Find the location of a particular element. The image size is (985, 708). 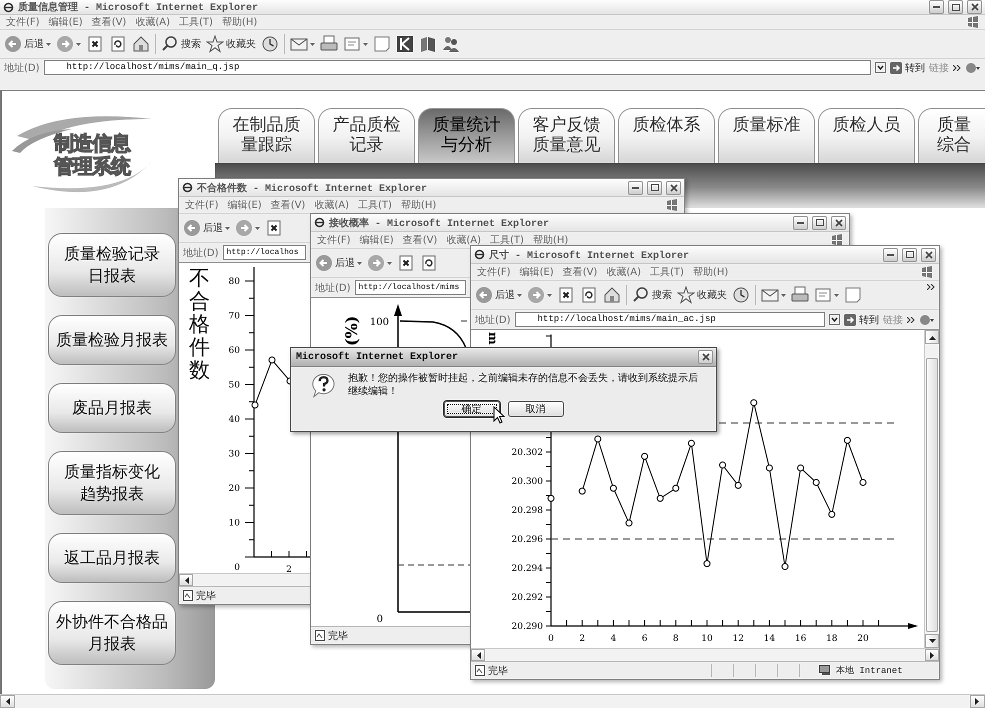

tile-button is located at coordinates (405, 44).